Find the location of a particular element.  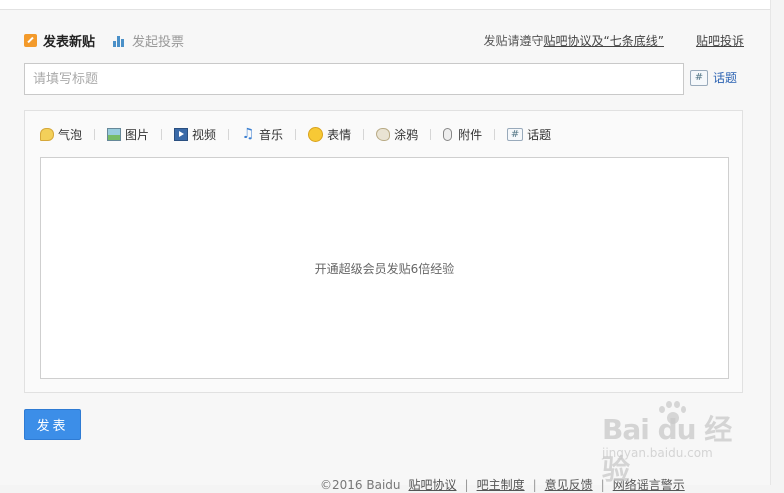

editor-hint: 开通超级会员发贴6倍经验 is located at coordinates (384, 268).